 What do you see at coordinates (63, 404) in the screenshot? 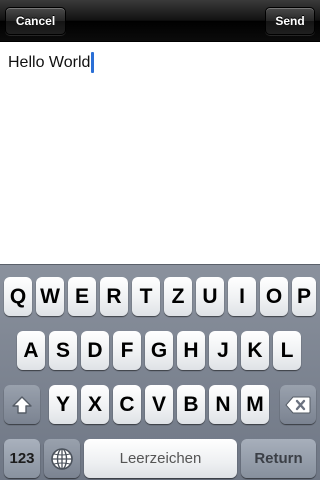
I see `key-y: Y` at bounding box center [63, 404].